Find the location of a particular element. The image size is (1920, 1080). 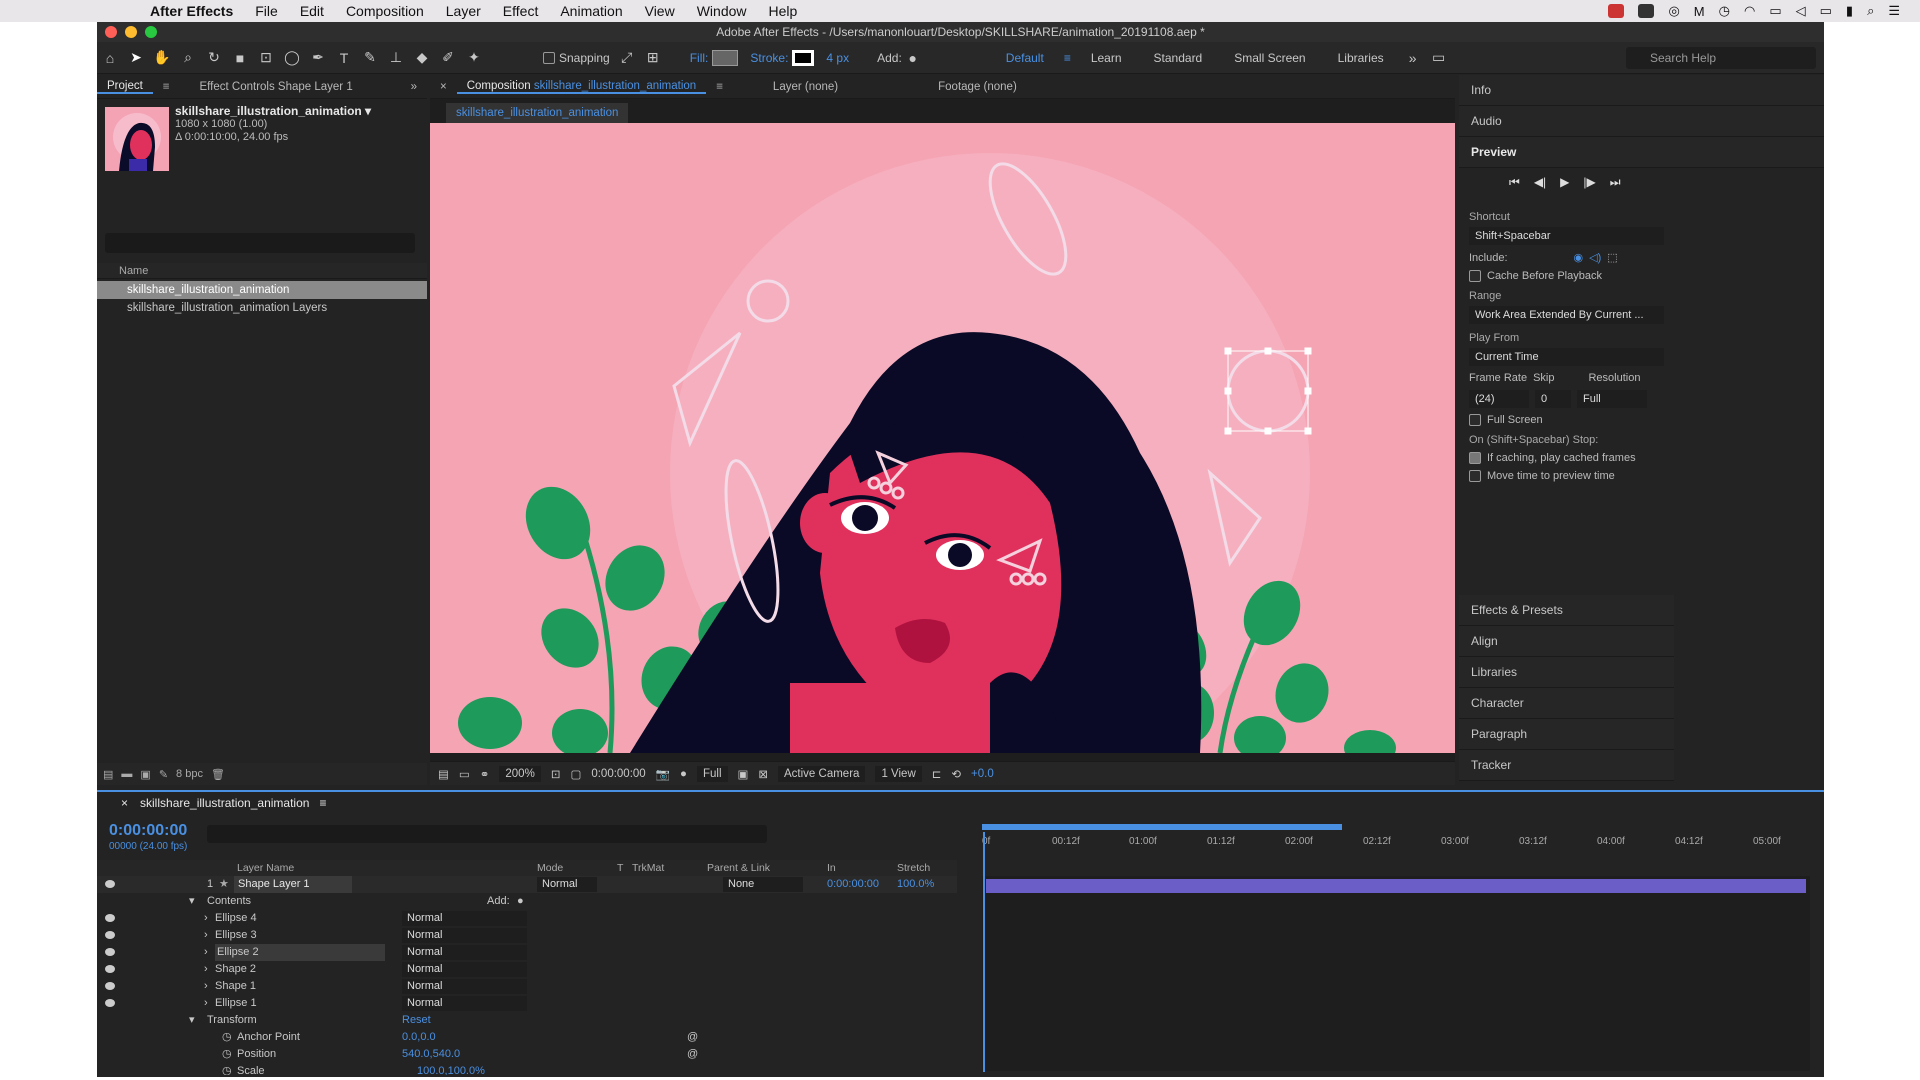

skip-select: 0 is located at coordinates (1553, 399).